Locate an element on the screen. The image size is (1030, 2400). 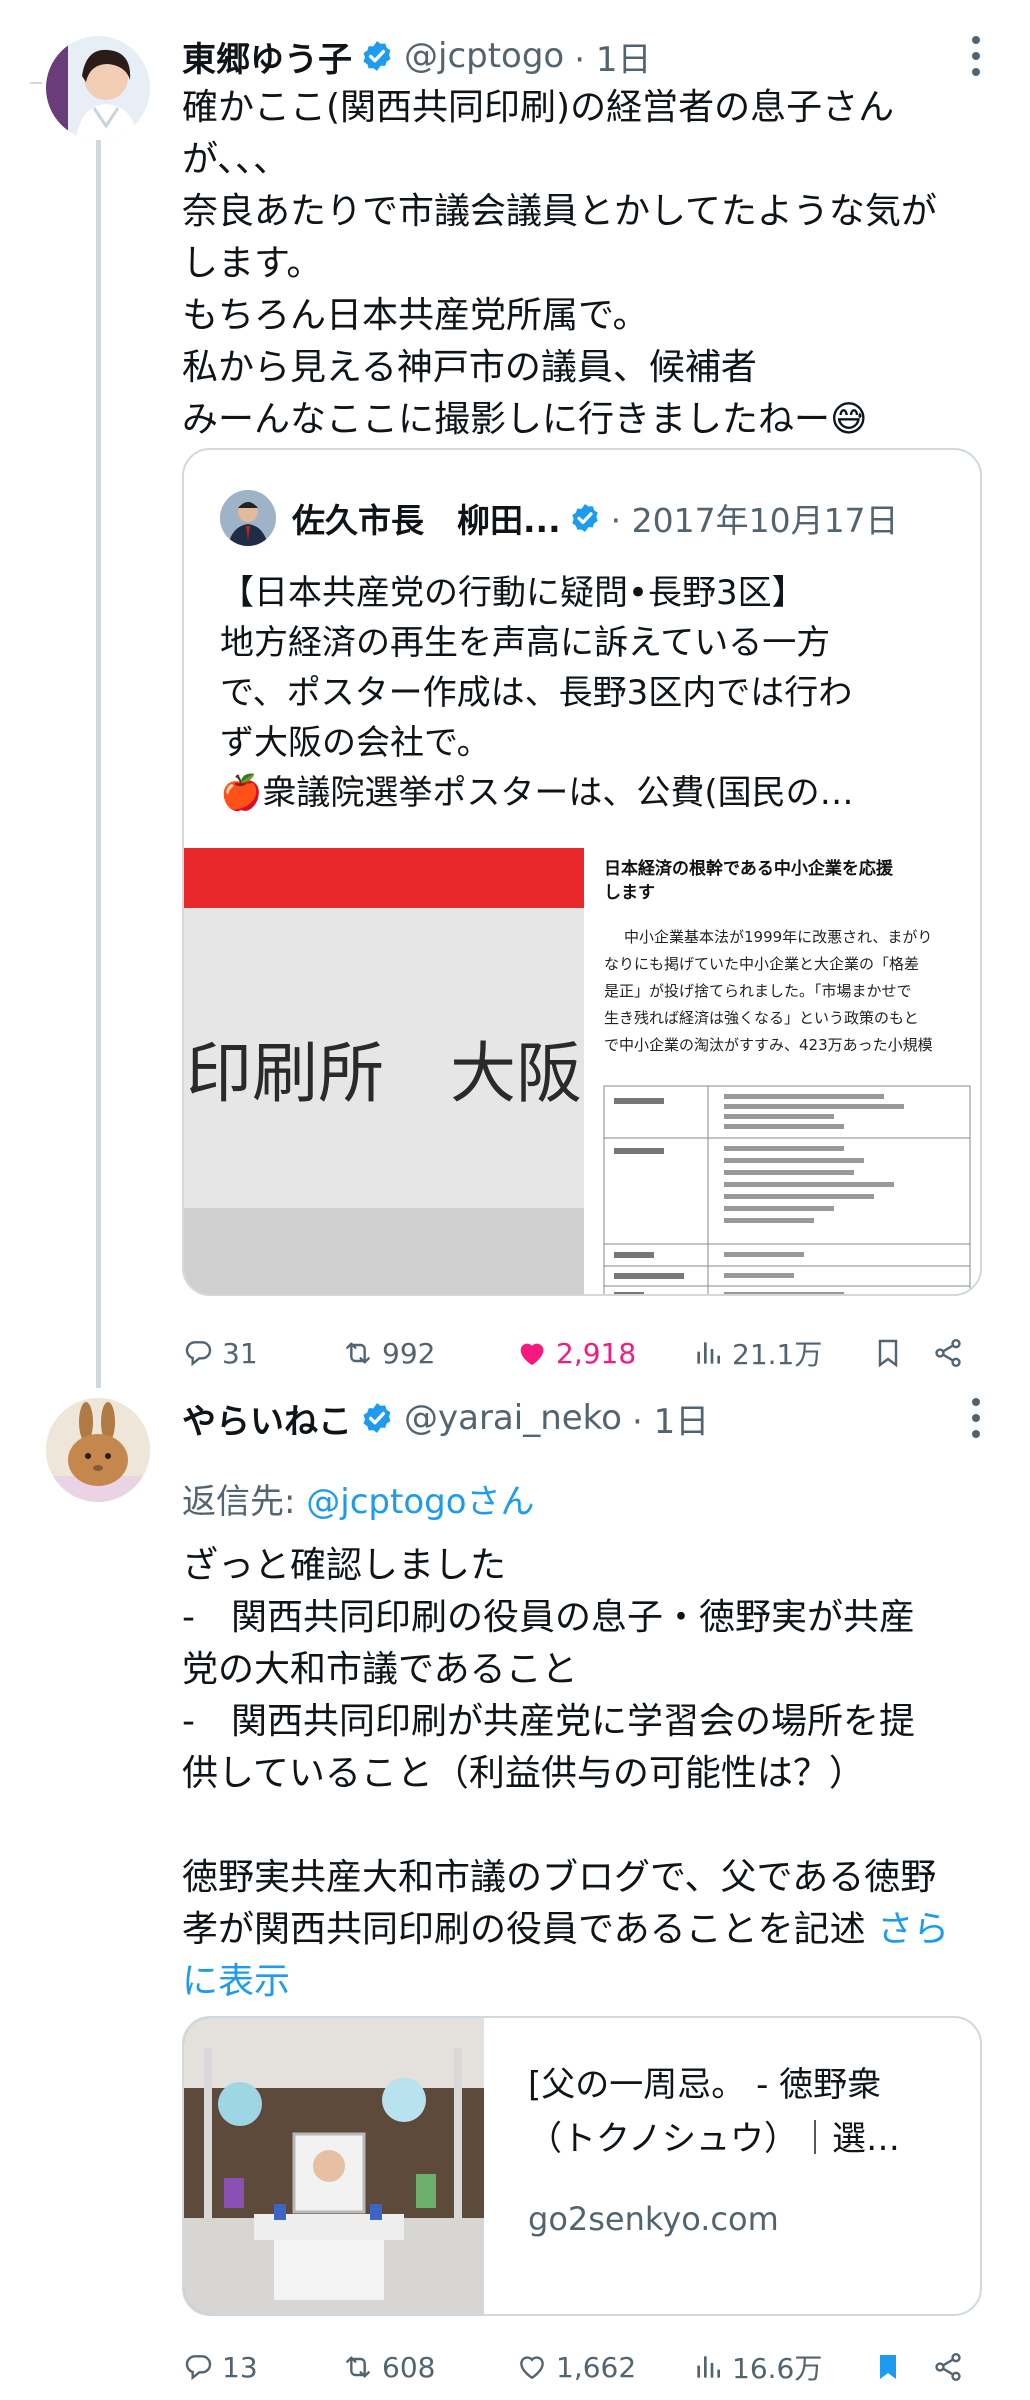
like-button: 2,918 is located at coordinates (604, 1353).